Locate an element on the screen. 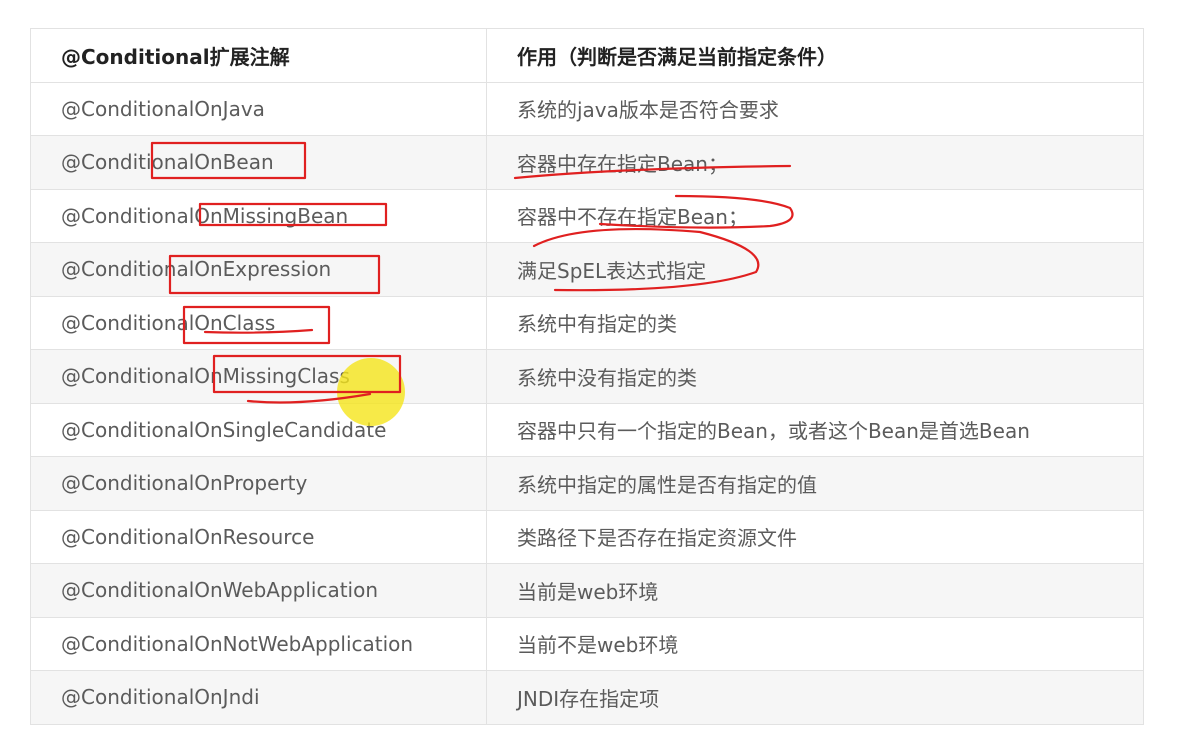 The width and height of the screenshot is (1177, 740). table-row: @ConditionalOnProperty 系统中指定的属性是否有指定的值 is located at coordinates (587, 483).